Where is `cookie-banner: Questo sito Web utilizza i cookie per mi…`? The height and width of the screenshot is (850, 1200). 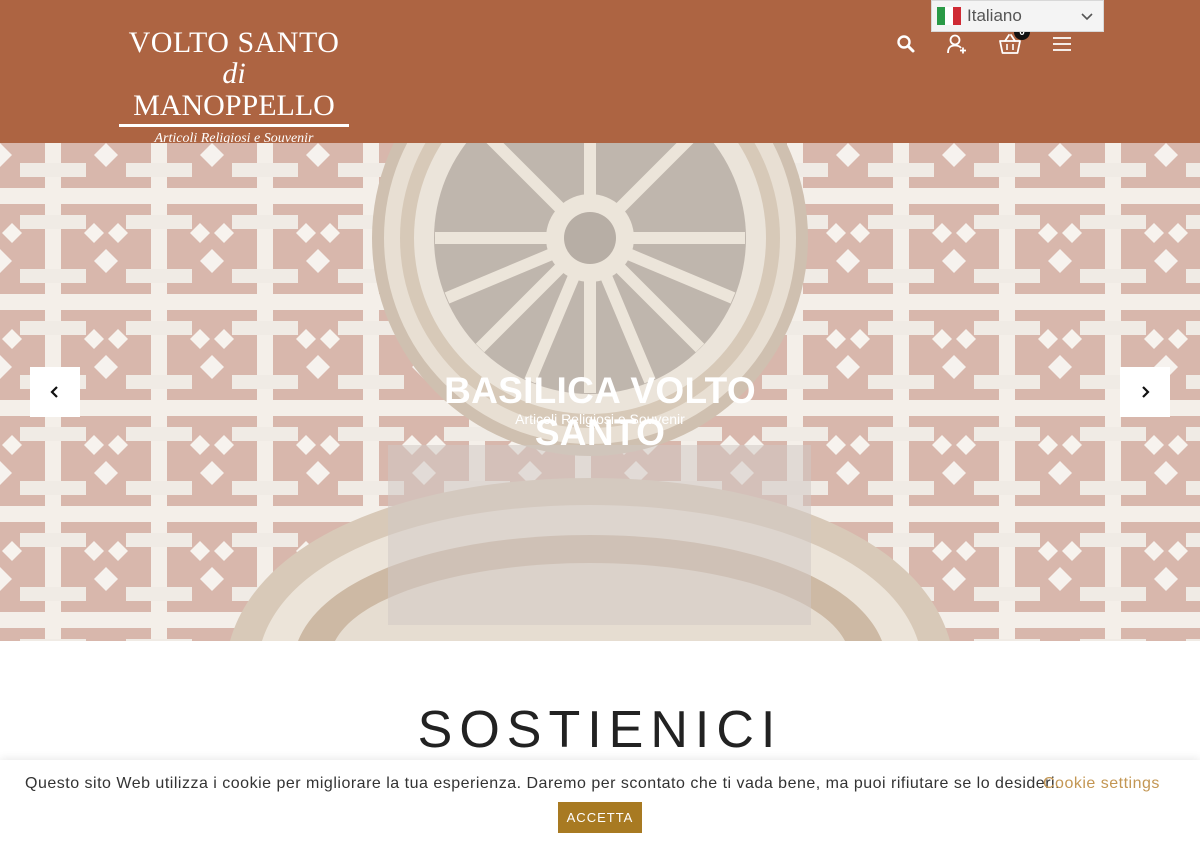 cookie-banner: Questo sito Web utilizza i cookie per mi… is located at coordinates (600, 805).